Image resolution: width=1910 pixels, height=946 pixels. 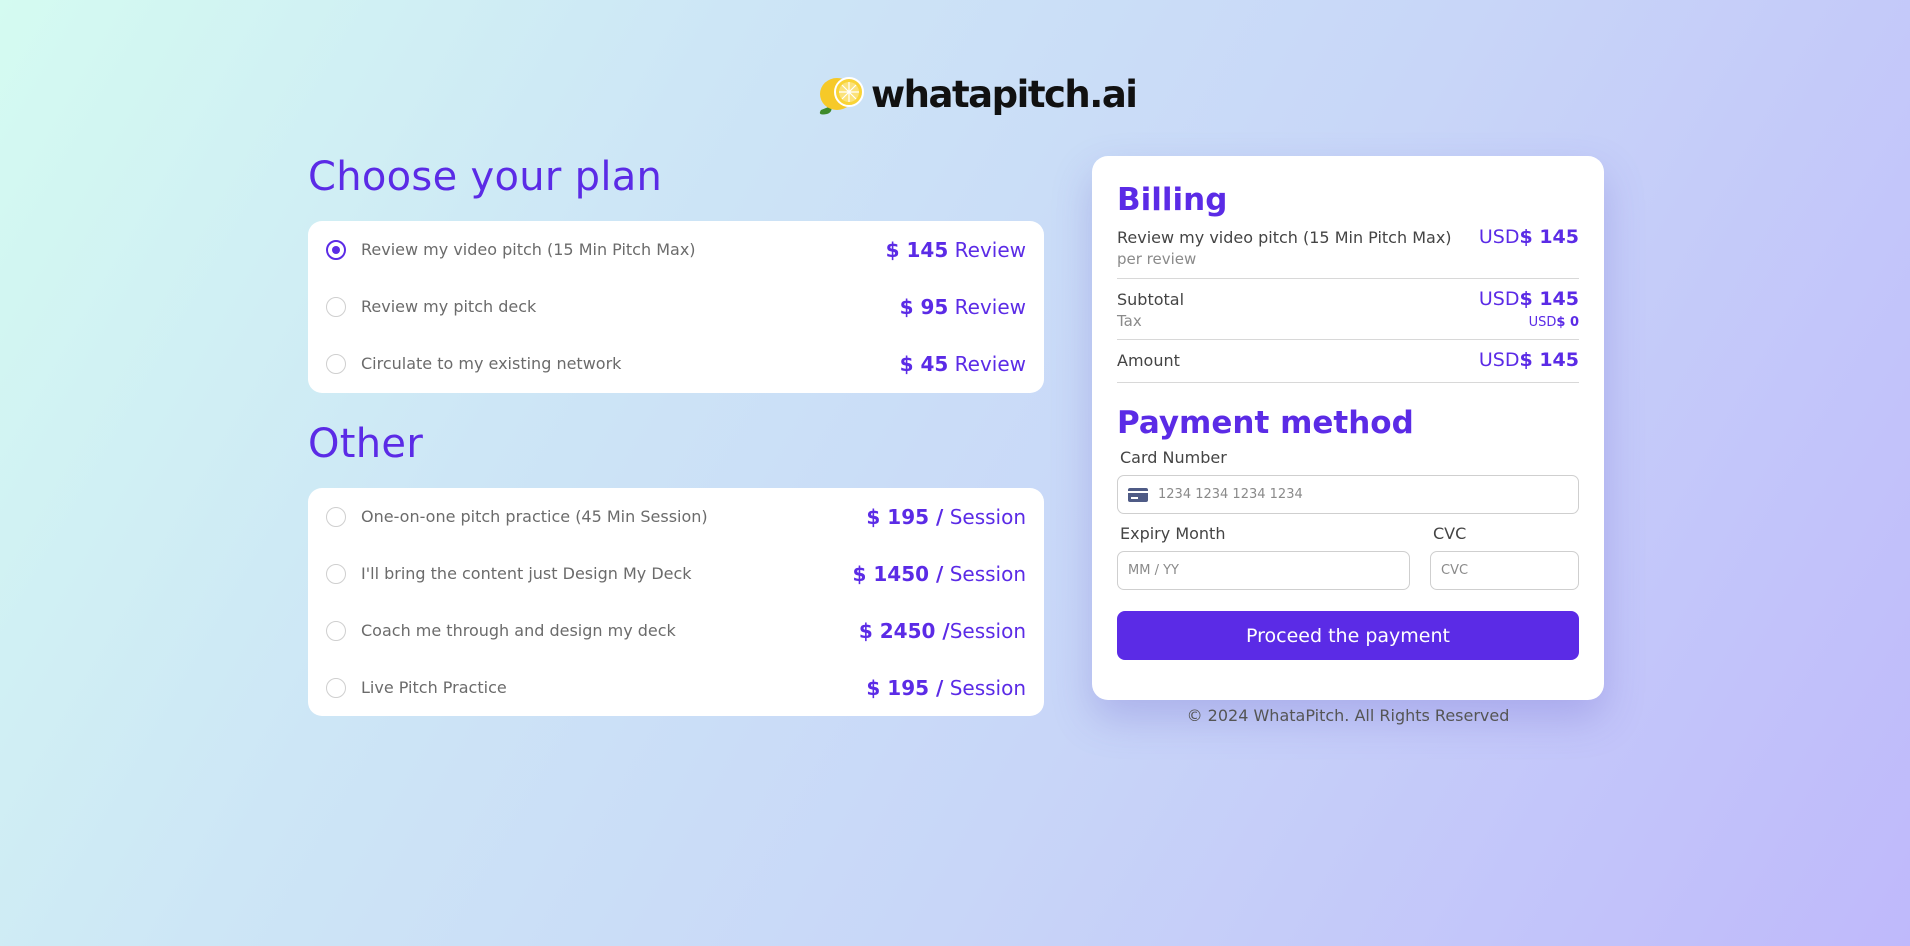 What do you see at coordinates (485, 177) in the screenshot?
I see `plans-title: Choose your plan` at bounding box center [485, 177].